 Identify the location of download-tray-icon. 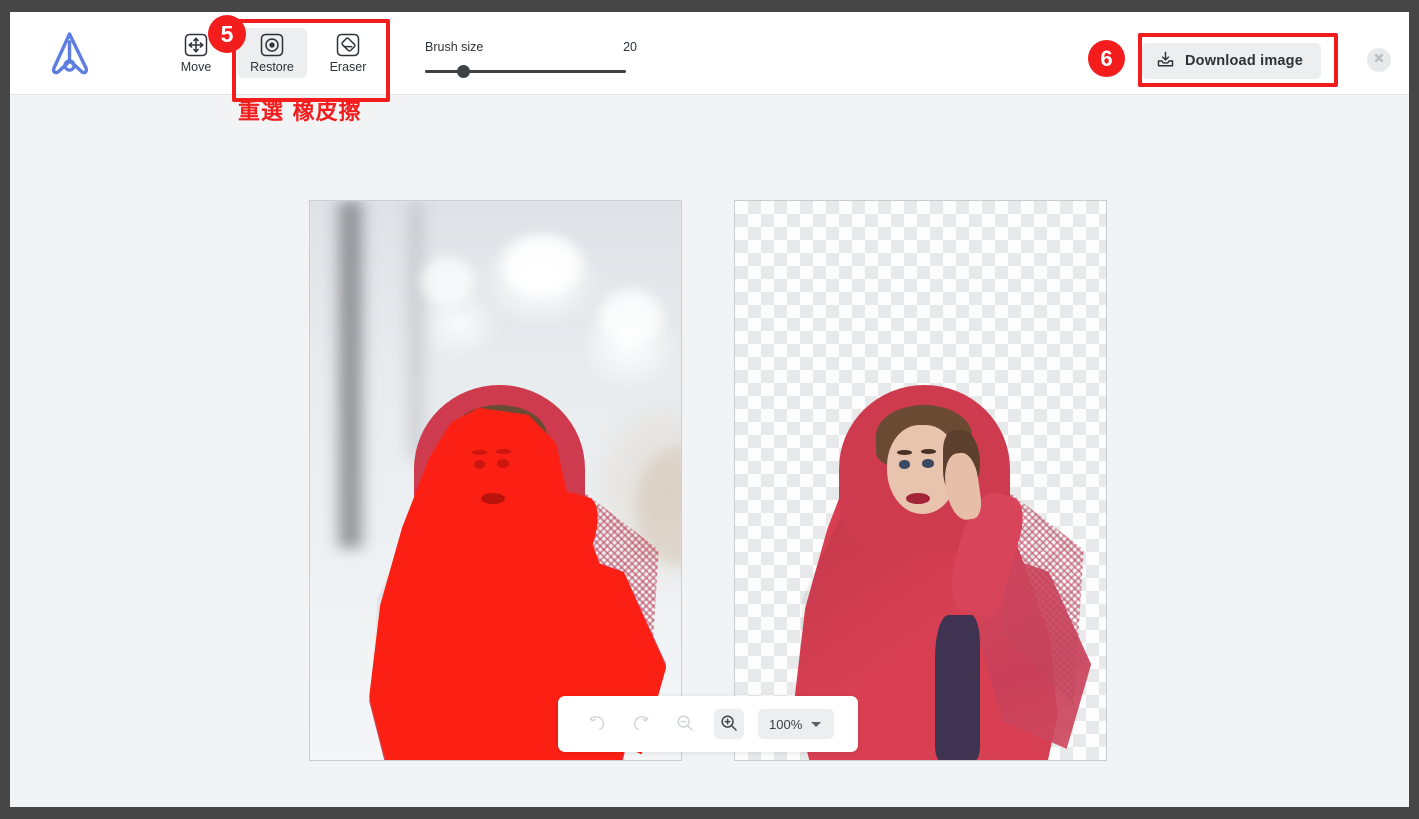
(1165, 61).